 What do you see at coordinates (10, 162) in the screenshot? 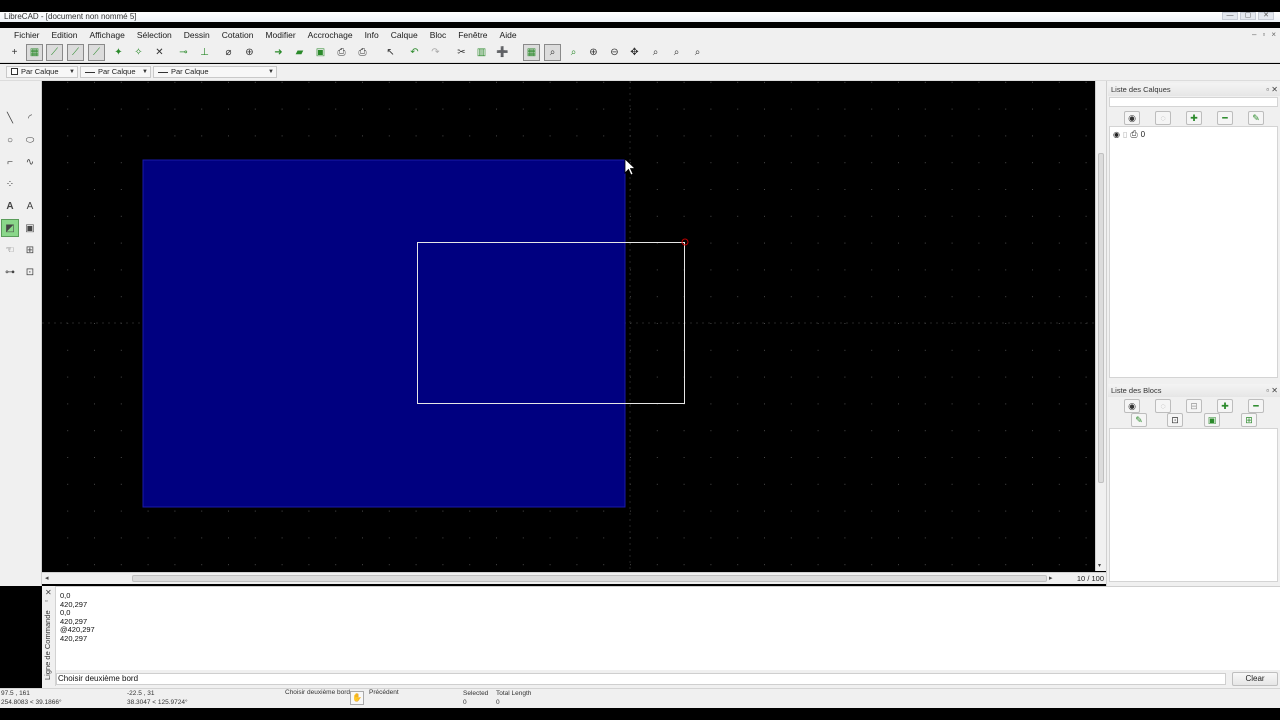
I see `polyline-tool-icon: ⌐` at bounding box center [10, 162].